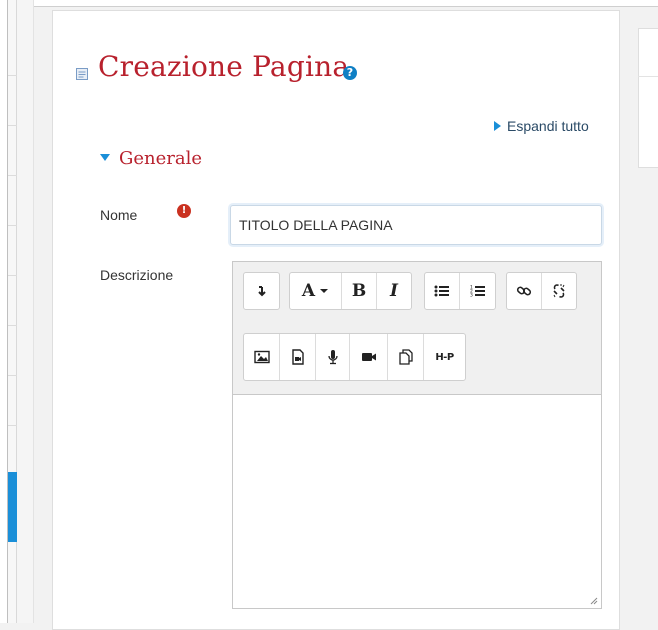 The height and width of the screenshot is (630, 658). What do you see at coordinates (471, 296) in the screenshot?
I see `svg-text: 3` at bounding box center [471, 296].